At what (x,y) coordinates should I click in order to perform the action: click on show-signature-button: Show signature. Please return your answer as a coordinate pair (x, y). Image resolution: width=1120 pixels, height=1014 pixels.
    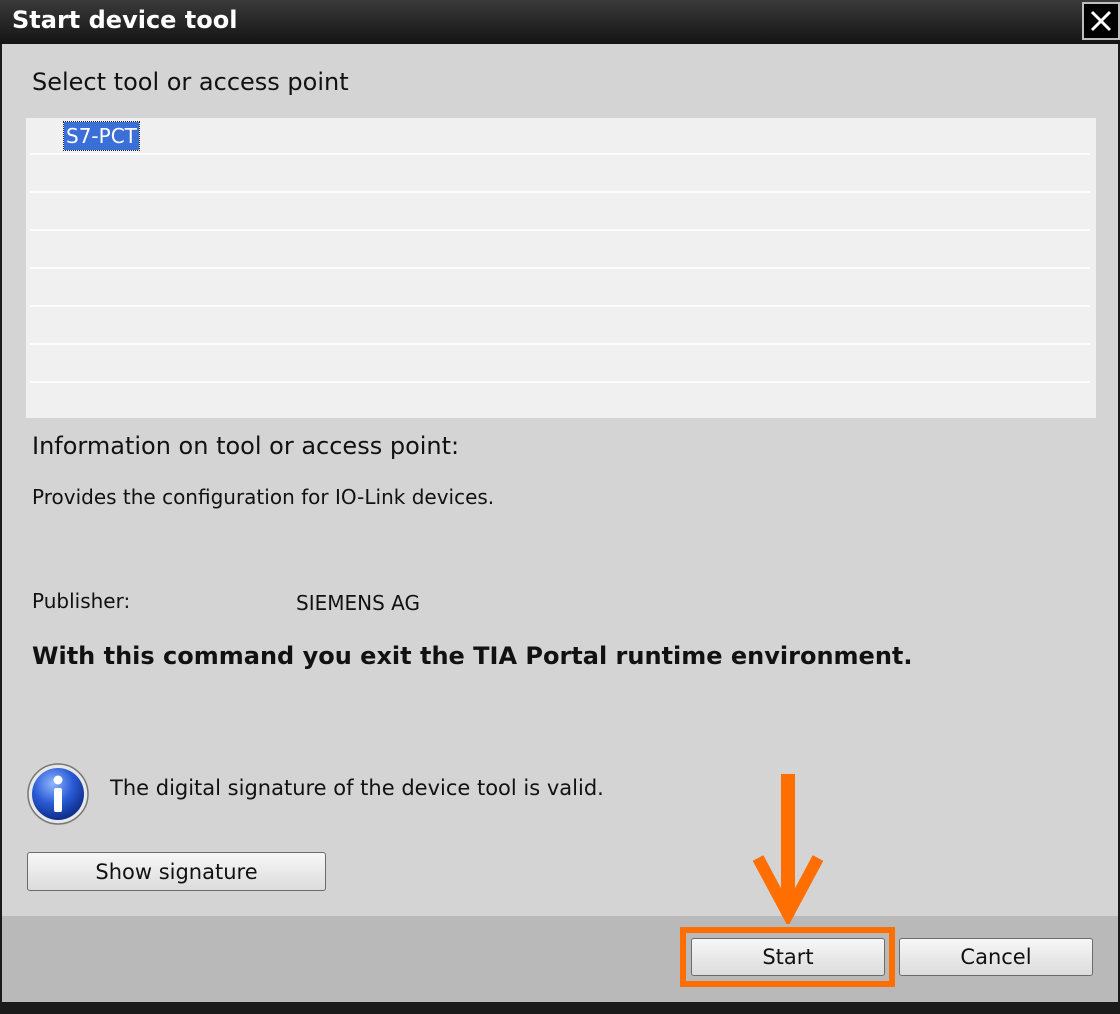
    Looking at the image, I should click on (176, 871).